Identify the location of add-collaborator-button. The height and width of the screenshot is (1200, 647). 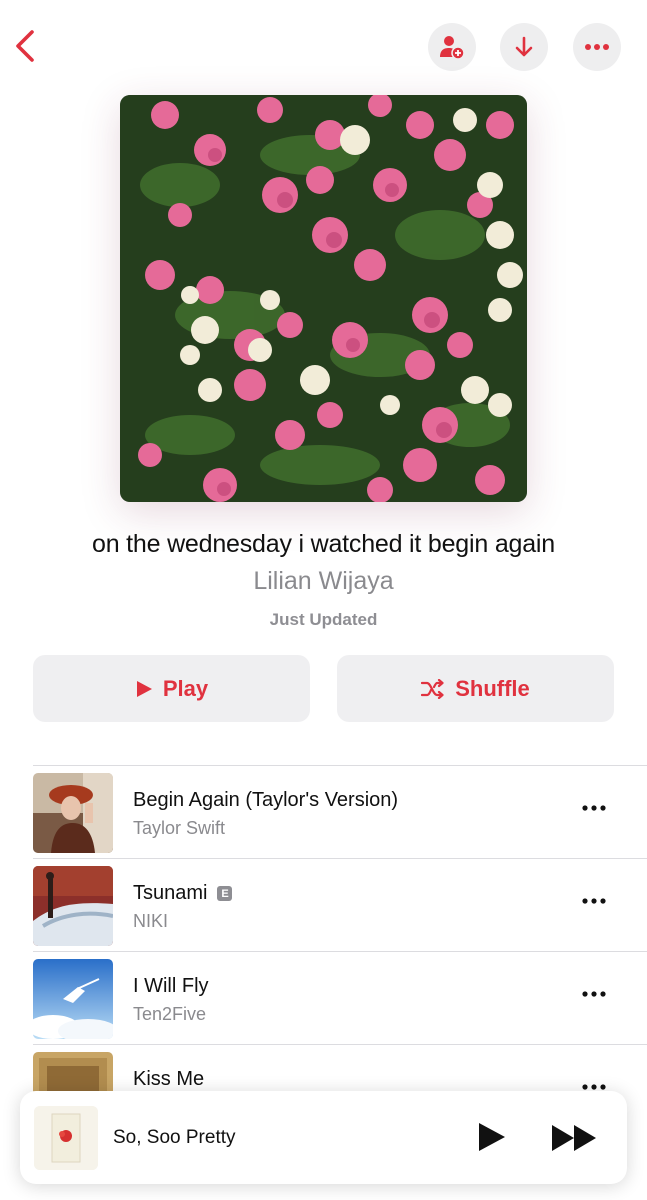
(452, 47).